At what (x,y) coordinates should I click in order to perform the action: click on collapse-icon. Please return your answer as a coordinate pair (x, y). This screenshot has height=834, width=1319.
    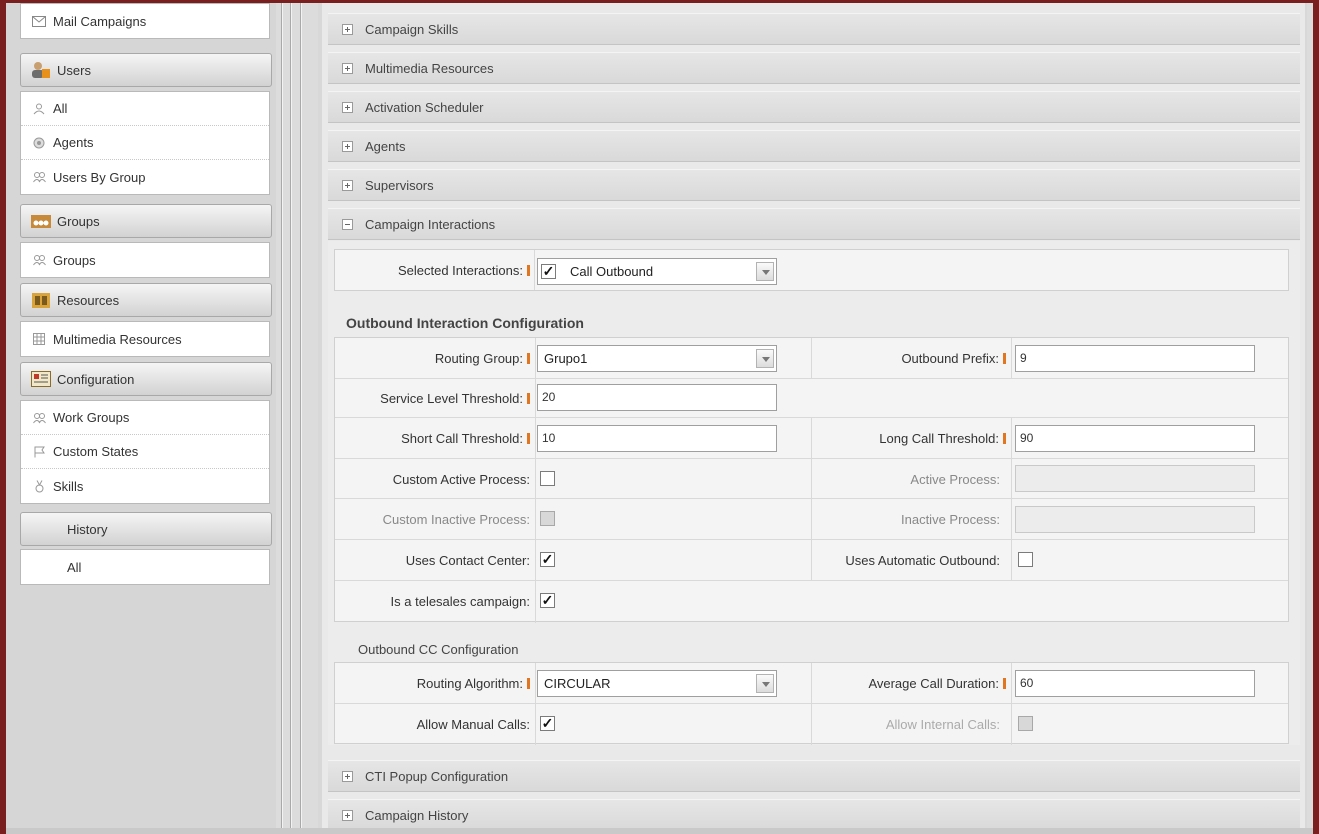
    Looking at the image, I should click on (347, 224).